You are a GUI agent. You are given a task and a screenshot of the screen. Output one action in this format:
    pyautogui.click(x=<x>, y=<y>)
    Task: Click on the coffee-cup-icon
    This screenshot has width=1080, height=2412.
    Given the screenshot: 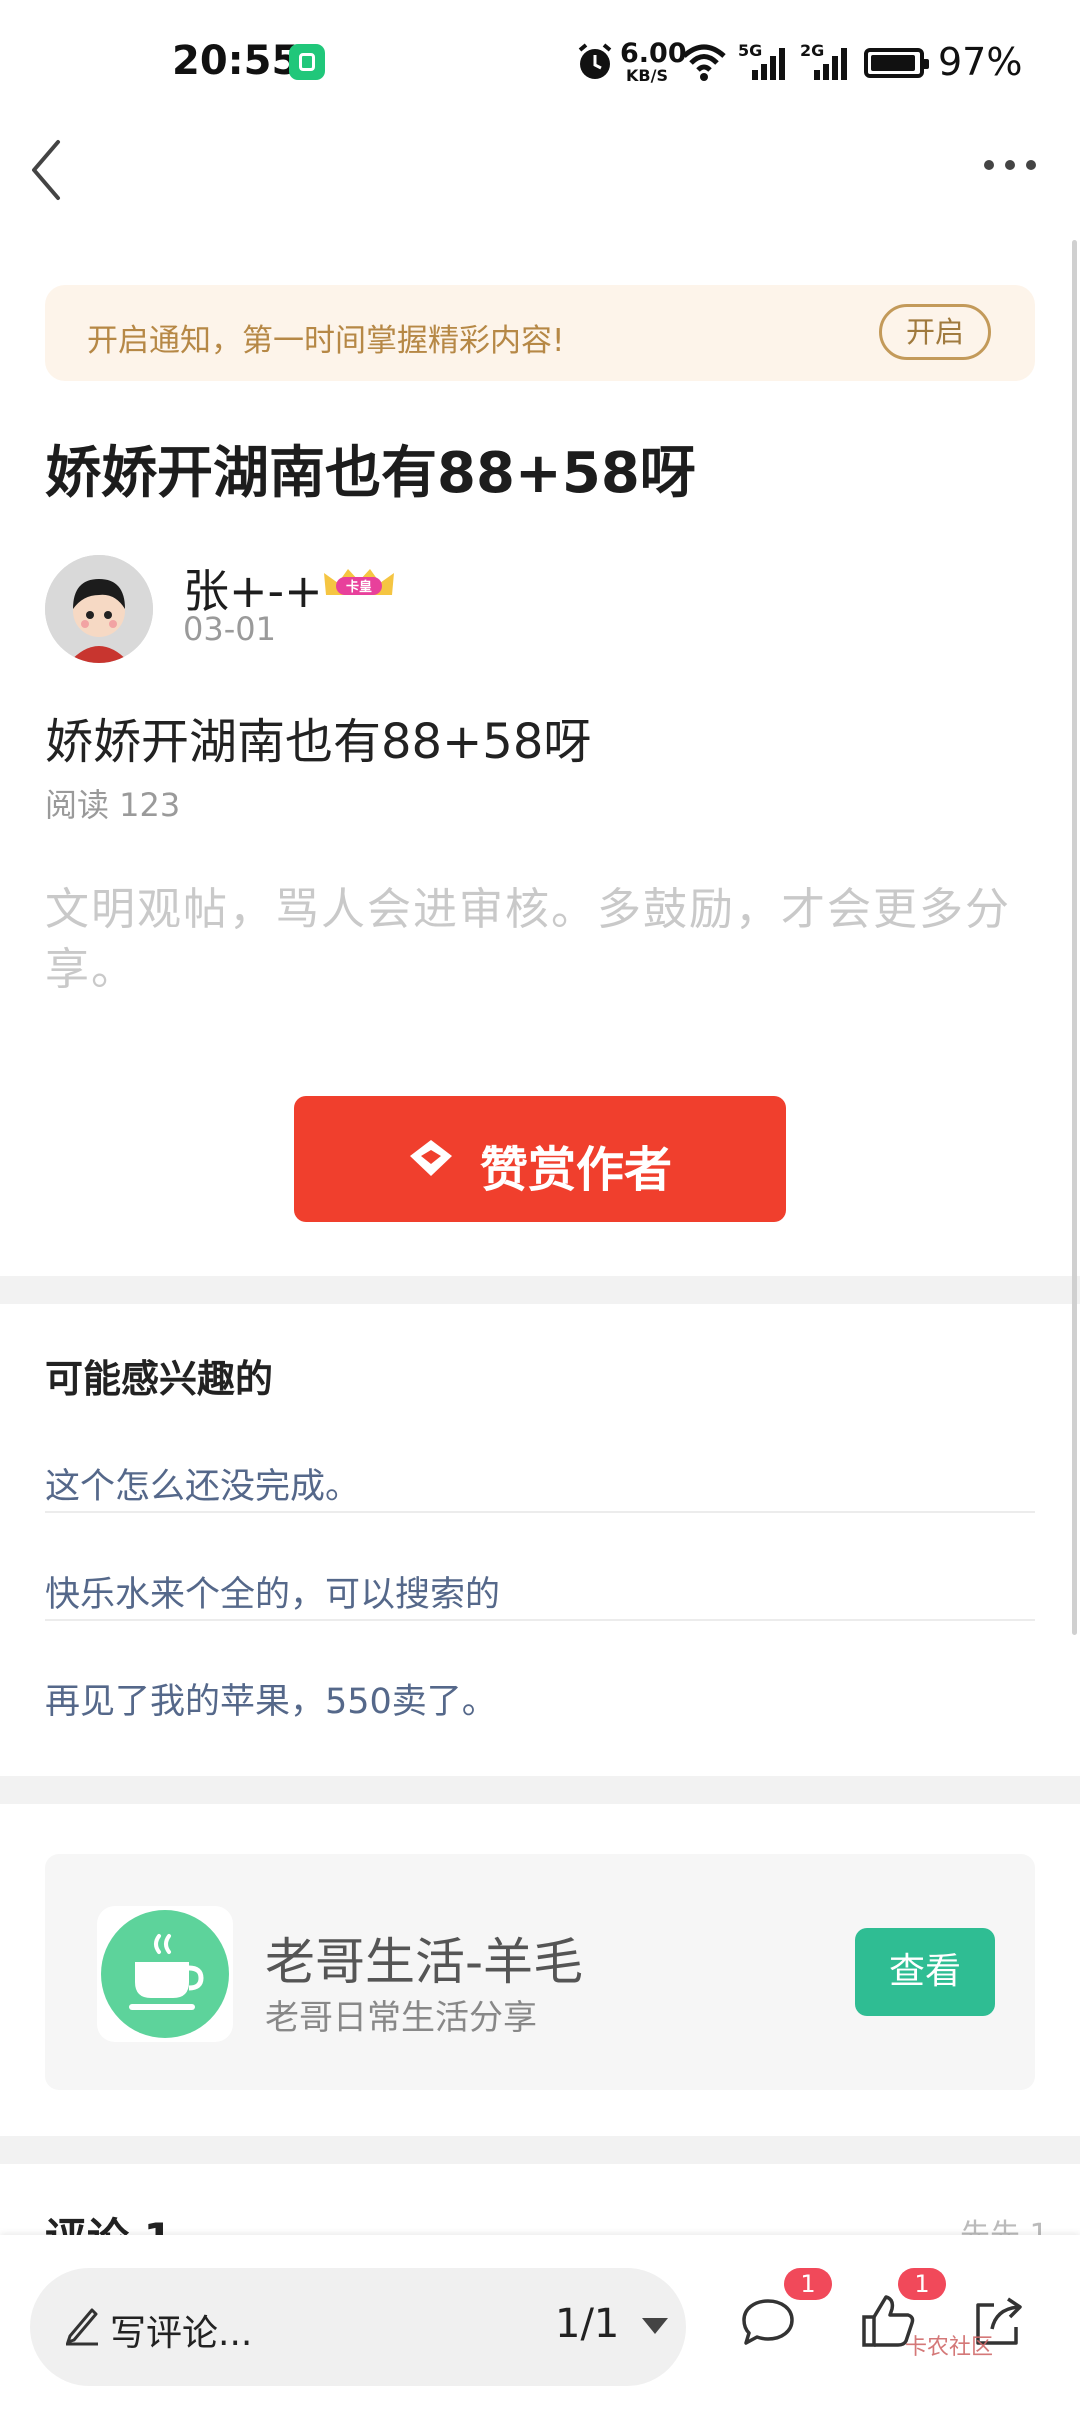 What is the action you would take?
    pyautogui.click(x=166, y=1972)
    